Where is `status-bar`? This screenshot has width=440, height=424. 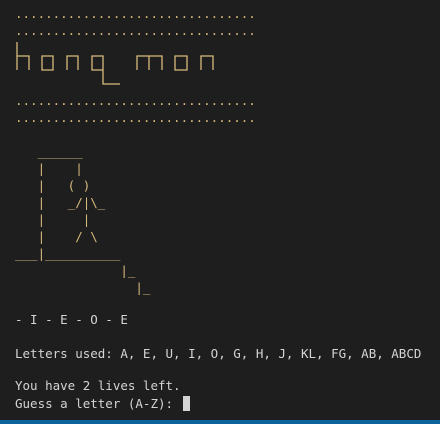
status-bar is located at coordinates (220, 422).